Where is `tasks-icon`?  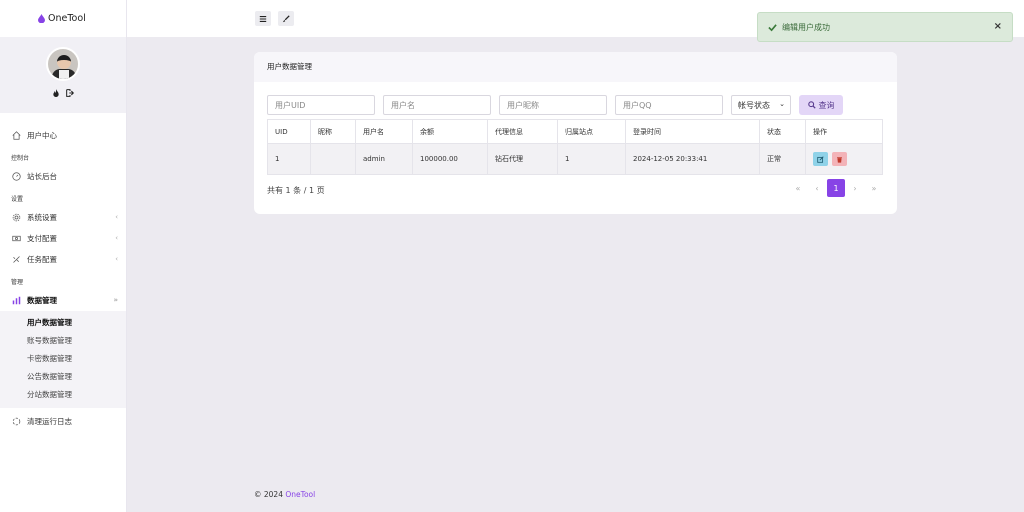 tasks-icon is located at coordinates (16, 259).